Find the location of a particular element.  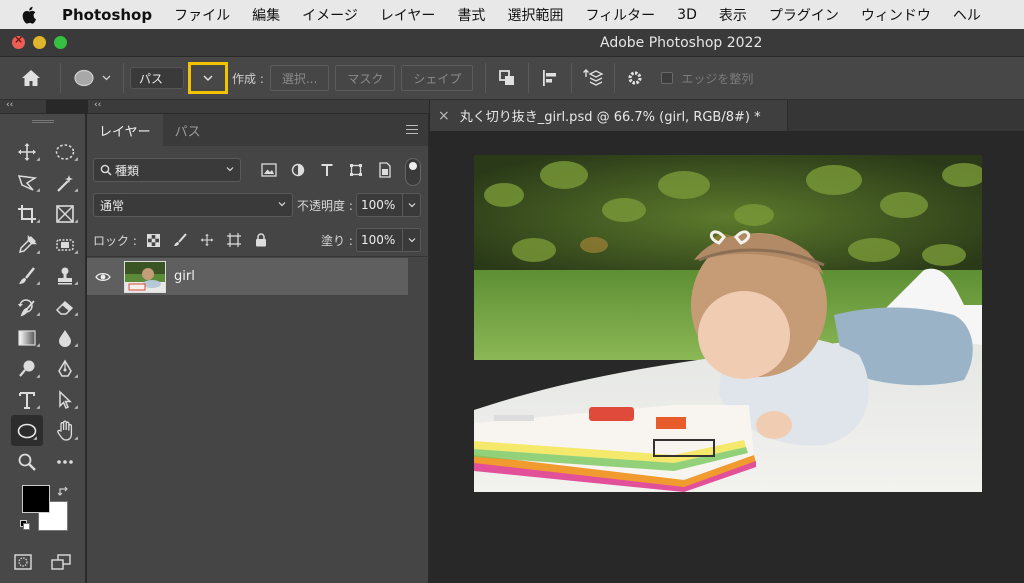

eraser-tool-icon is located at coordinates (65, 306).